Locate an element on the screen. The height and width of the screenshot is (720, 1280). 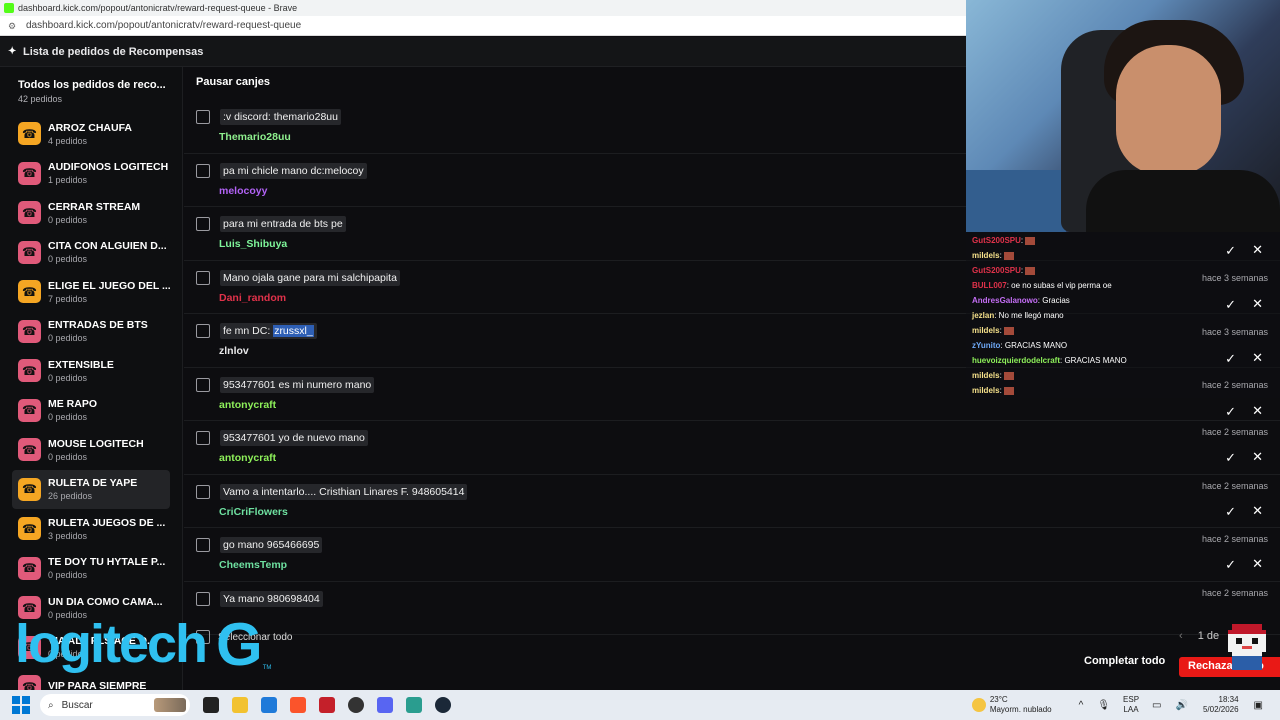
taskbar-search: ⌕ Buscar is located at coordinates (115, 705).